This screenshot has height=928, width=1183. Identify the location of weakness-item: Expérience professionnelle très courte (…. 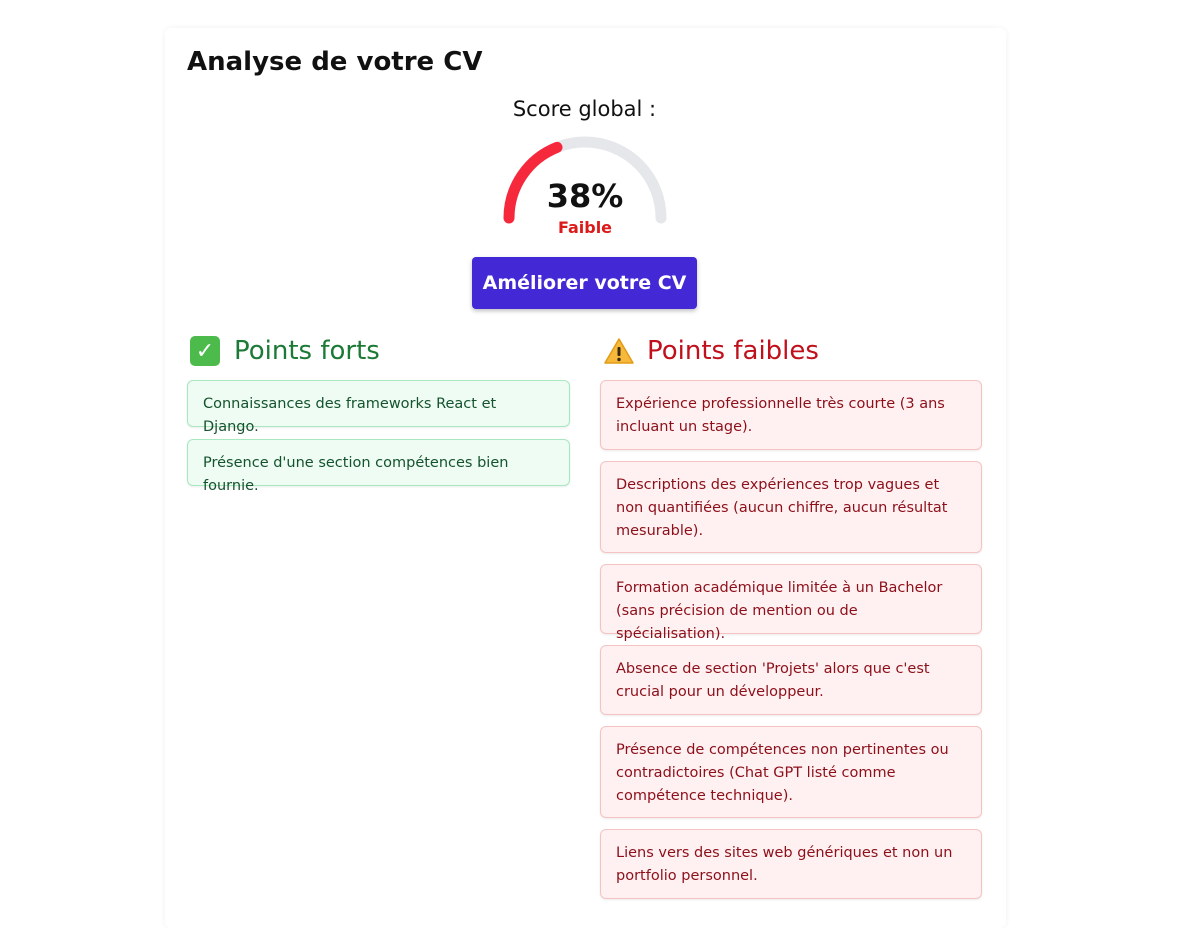
(791, 415).